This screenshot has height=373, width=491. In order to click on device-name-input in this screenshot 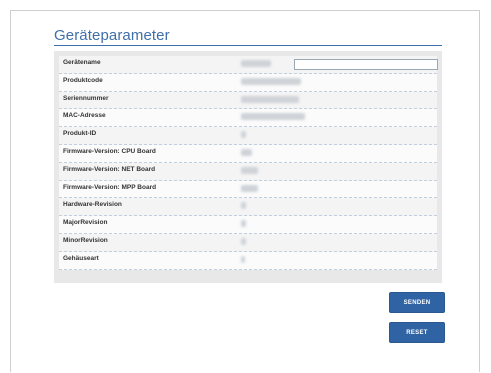, I will do `click(366, 64)`.